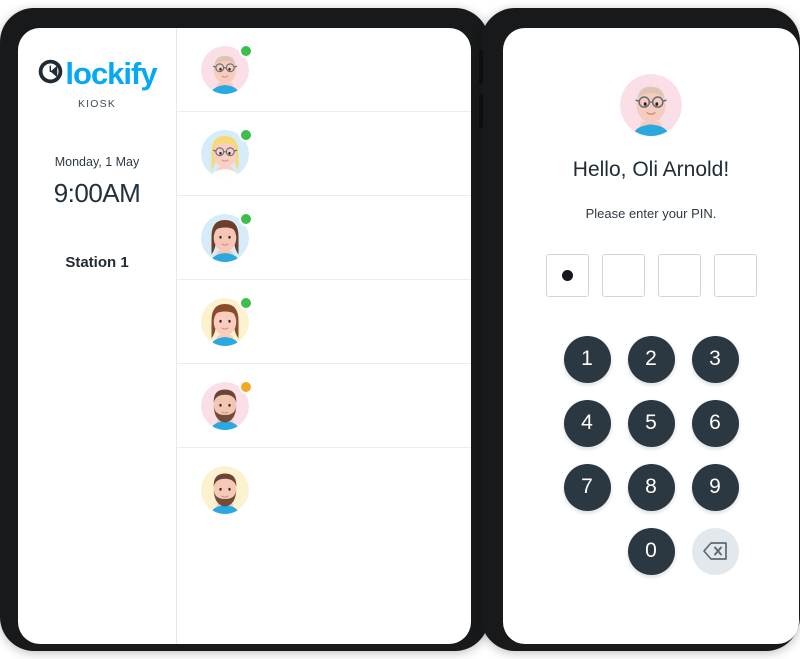 Image resolution: width=800 pixels, height=659 pixels. Describe the element at coordinates (651, 359) in the screenshot. I see `keypad-key-2: 2` at that location.